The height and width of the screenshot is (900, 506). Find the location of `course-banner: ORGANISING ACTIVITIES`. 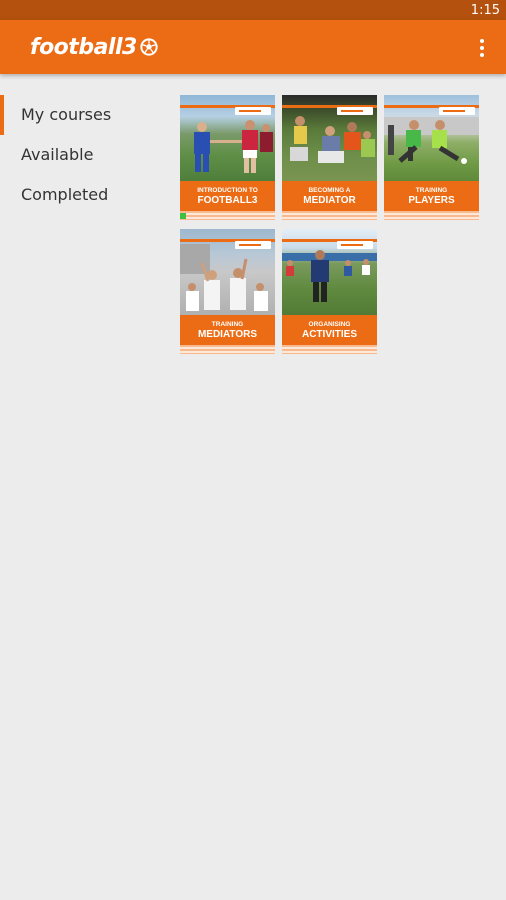

course-banner: ORGANISING ACTIVITIES is located at coordinates (329, 330).